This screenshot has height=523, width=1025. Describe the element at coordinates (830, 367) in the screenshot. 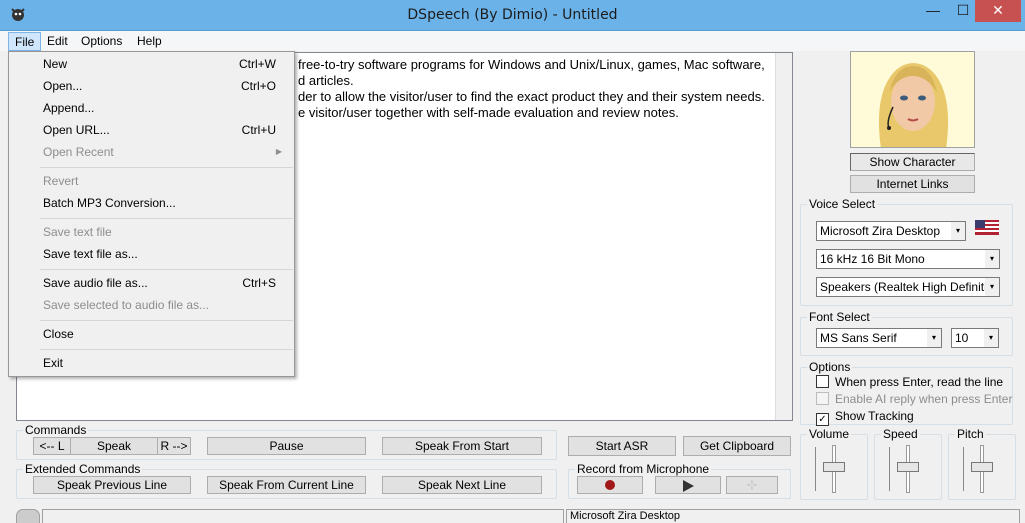

I see `options-title: Options` at that location.